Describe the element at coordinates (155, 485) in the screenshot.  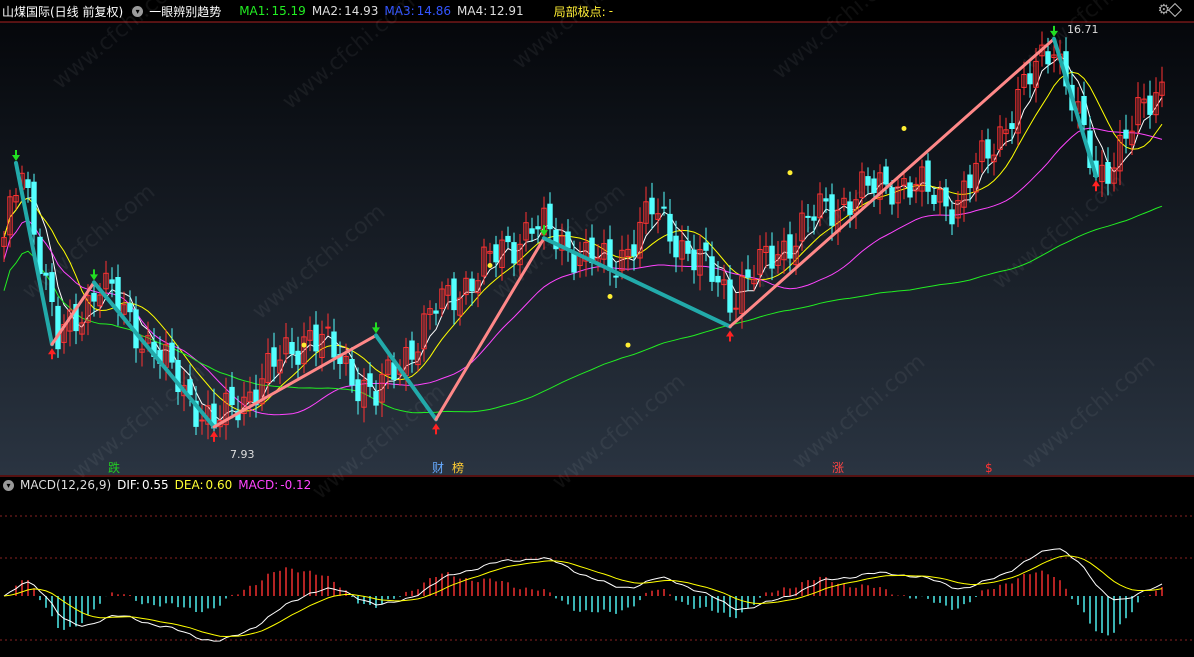
I see `dif-value: 0.55` at that location.